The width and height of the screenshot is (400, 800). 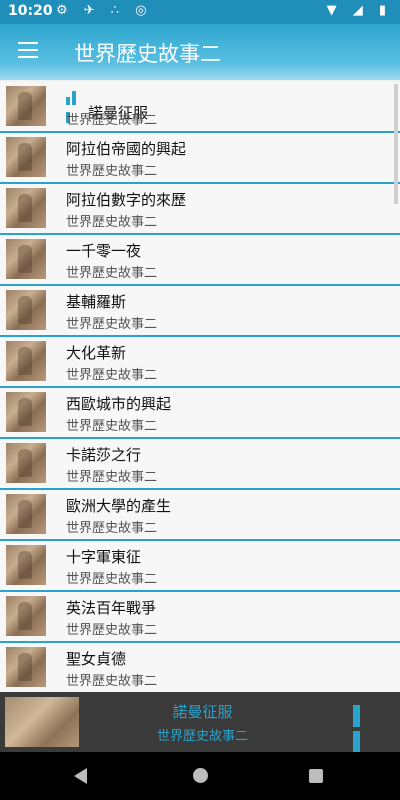 I want to click on app-bar: 世界歷史故事二, so click(x=200, y=52).